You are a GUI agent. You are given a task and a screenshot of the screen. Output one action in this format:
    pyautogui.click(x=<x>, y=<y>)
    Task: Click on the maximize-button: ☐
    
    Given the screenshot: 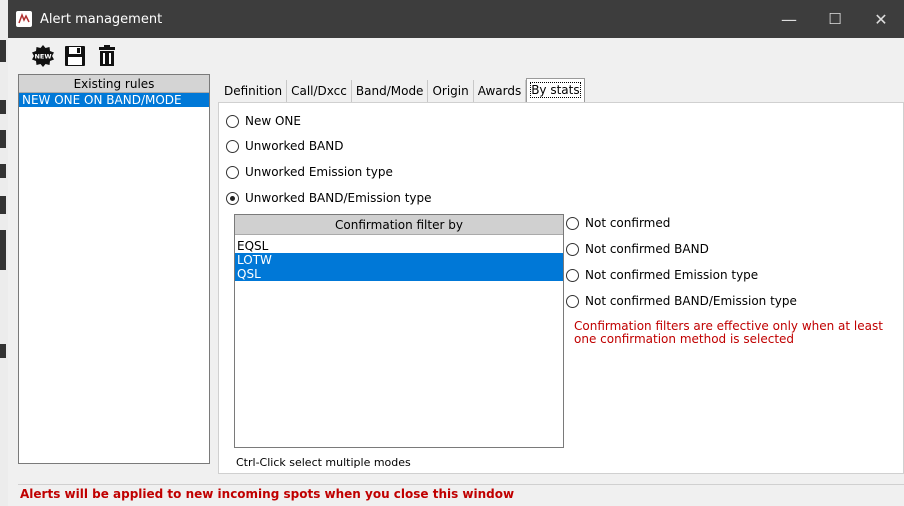 What is the action you would take?
    pyautogui.click(x=835, y=19)
    